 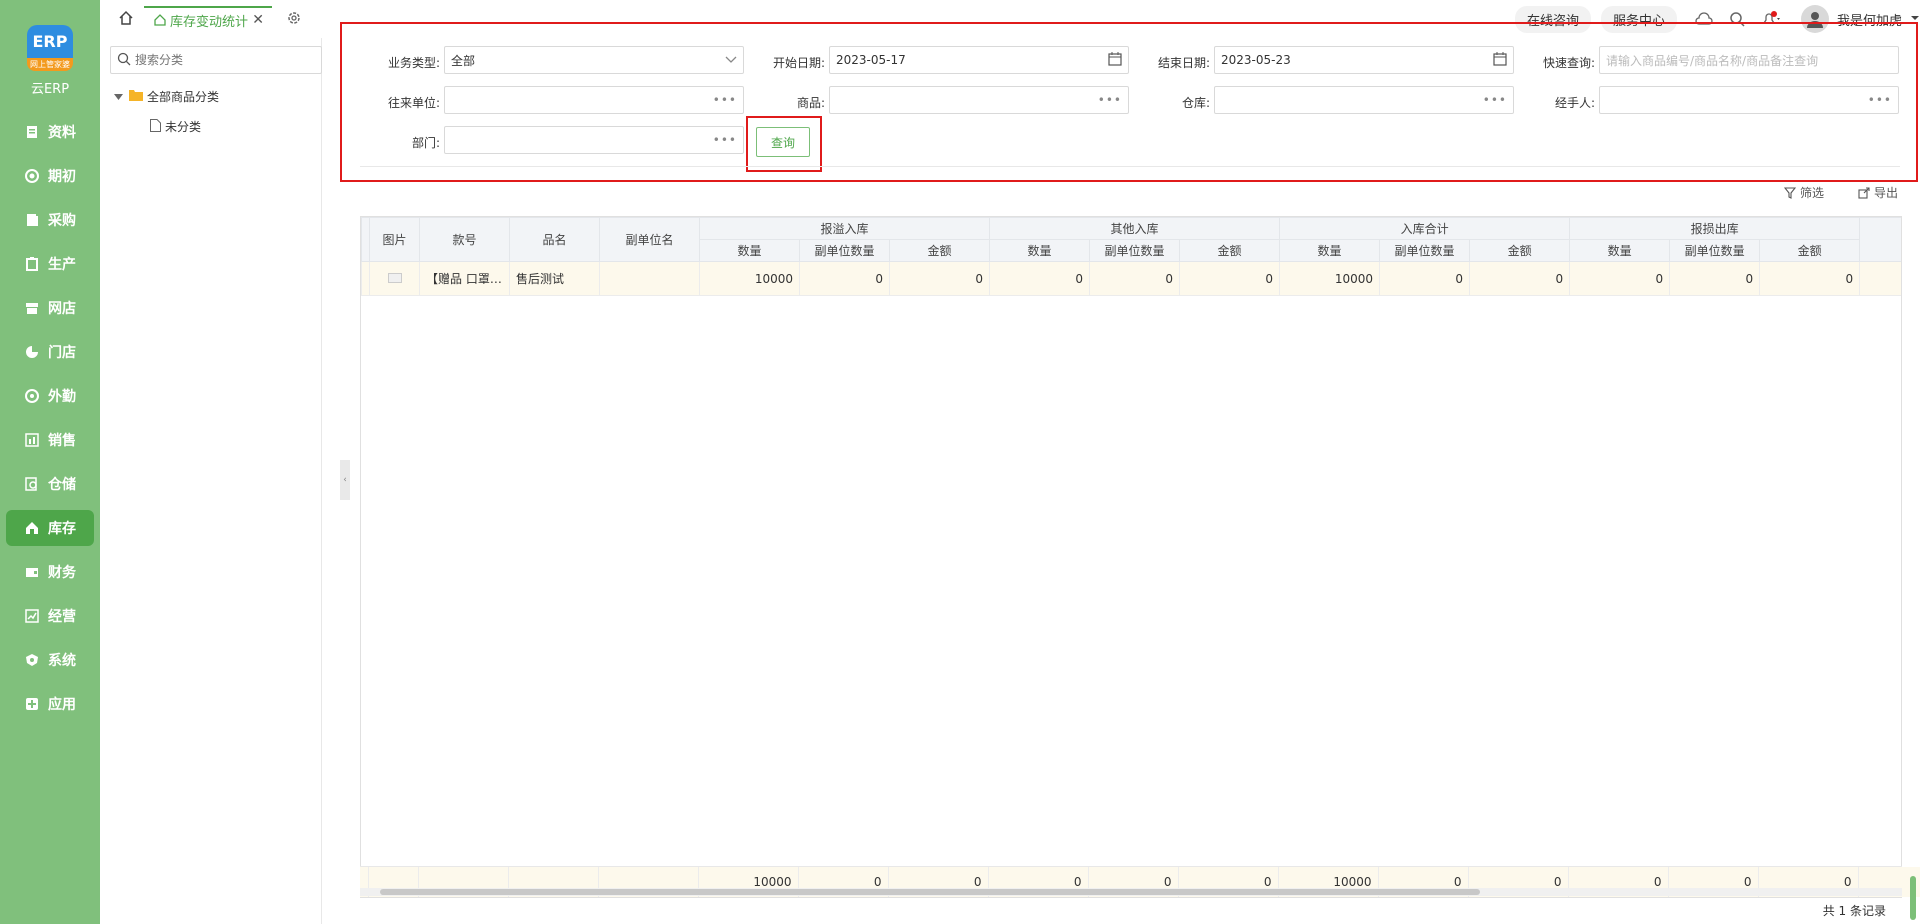 What do you see at coordinates (594, 60) in the screenshot?
I see `biz-type-select: 全部` at bounding box center [594, 60].